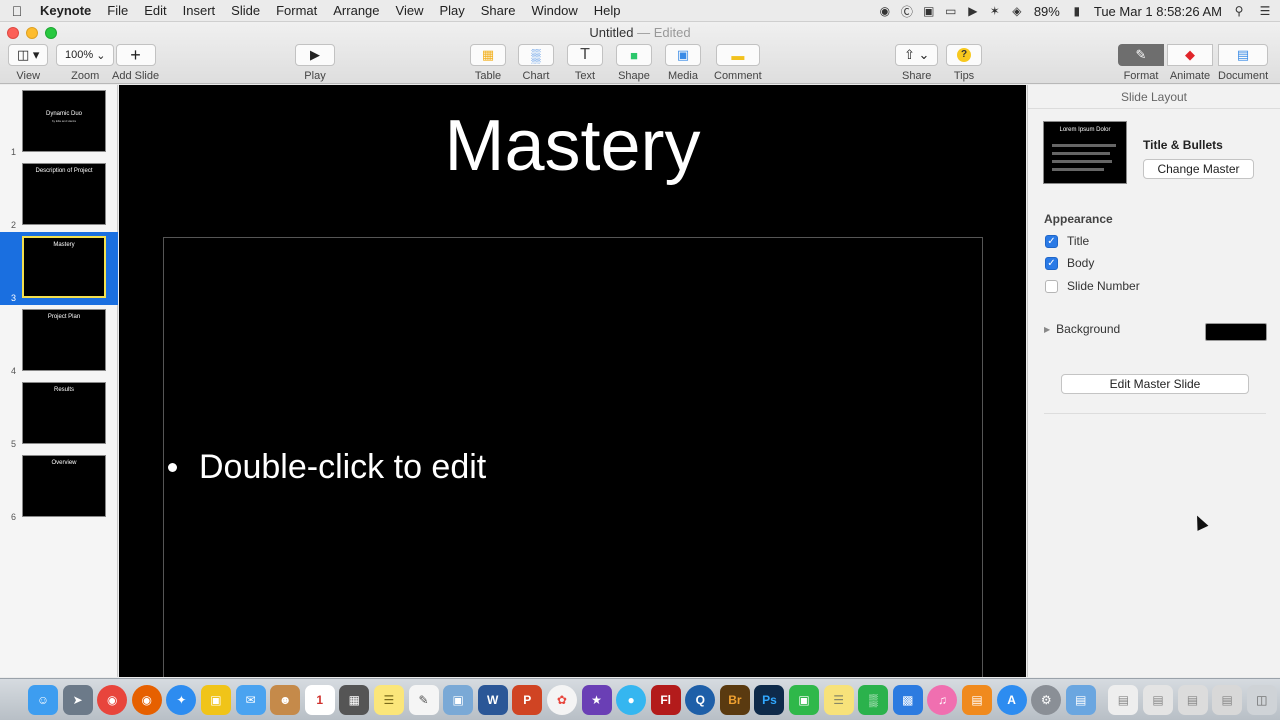 The height and width of the screenshot is (720, 1280). What do you see at coordinates (388, 699) in the screenshot?
I see `notes-icon: ☰` at bounding box center [388, 699].